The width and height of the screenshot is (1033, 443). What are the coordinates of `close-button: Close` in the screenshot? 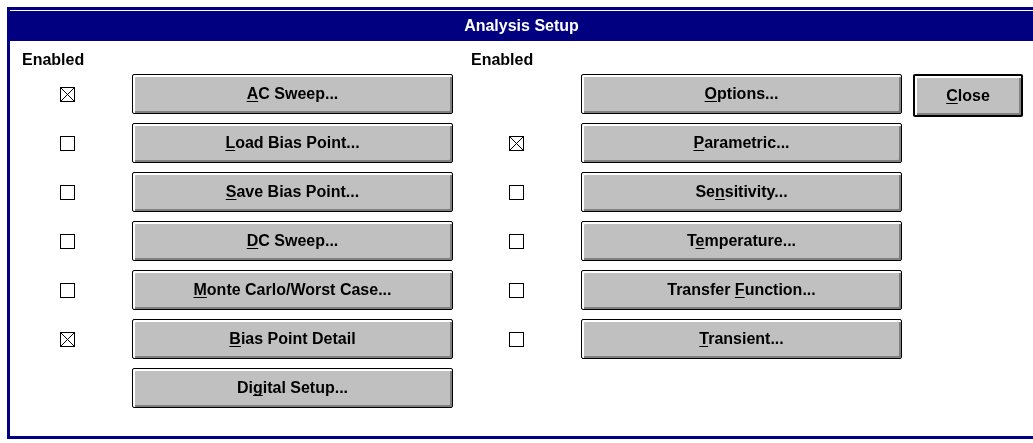 It's located at (968, 95).